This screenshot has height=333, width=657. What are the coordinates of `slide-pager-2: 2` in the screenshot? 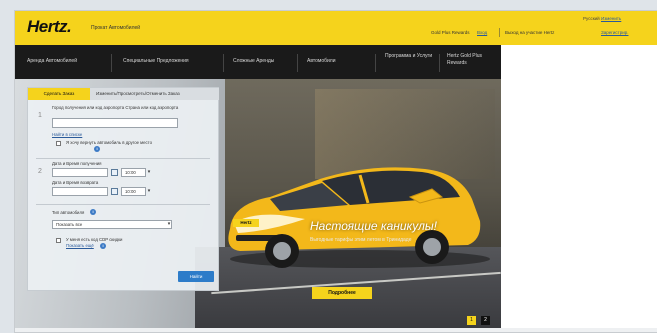 It's located at (485, 320).